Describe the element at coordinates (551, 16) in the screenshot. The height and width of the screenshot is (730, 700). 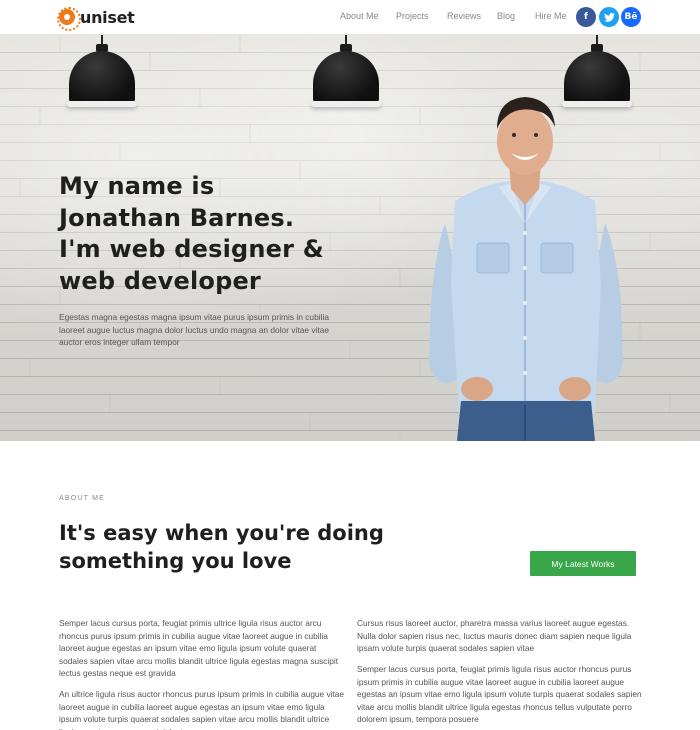
I see `nav-hire-me: Hire Me` at that location.